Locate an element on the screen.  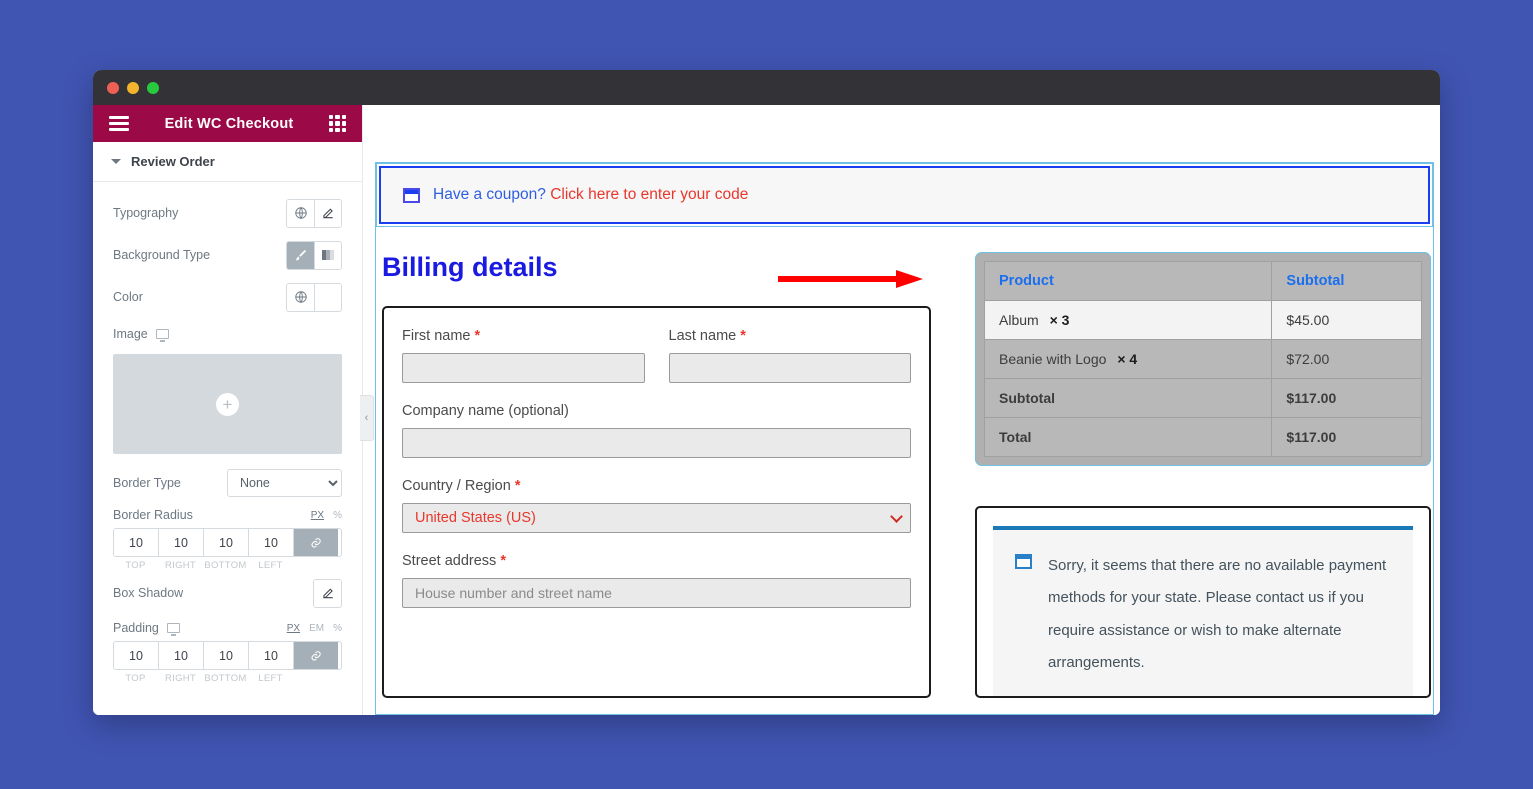
control-color: Color is located at coordinates (227, 297).